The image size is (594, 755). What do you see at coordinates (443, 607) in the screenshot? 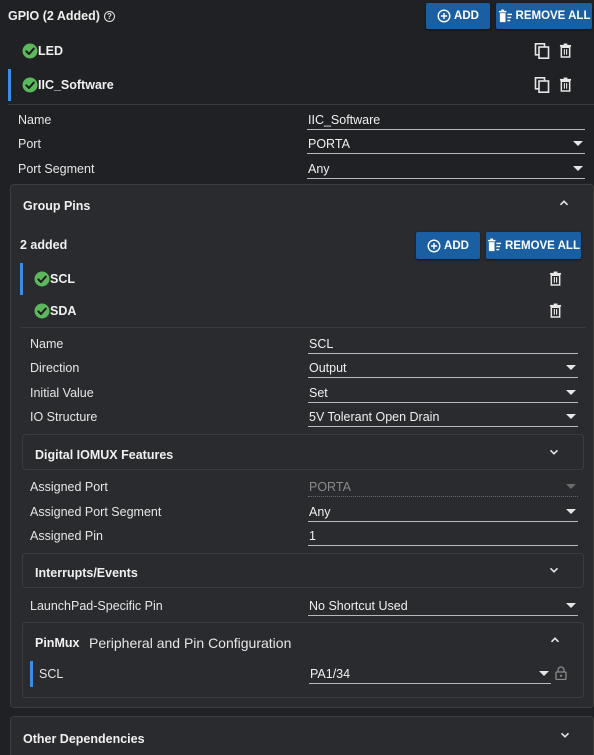
I see `launchpad-pin-select: No Shortcut Used` at bounding box center [443, 607].